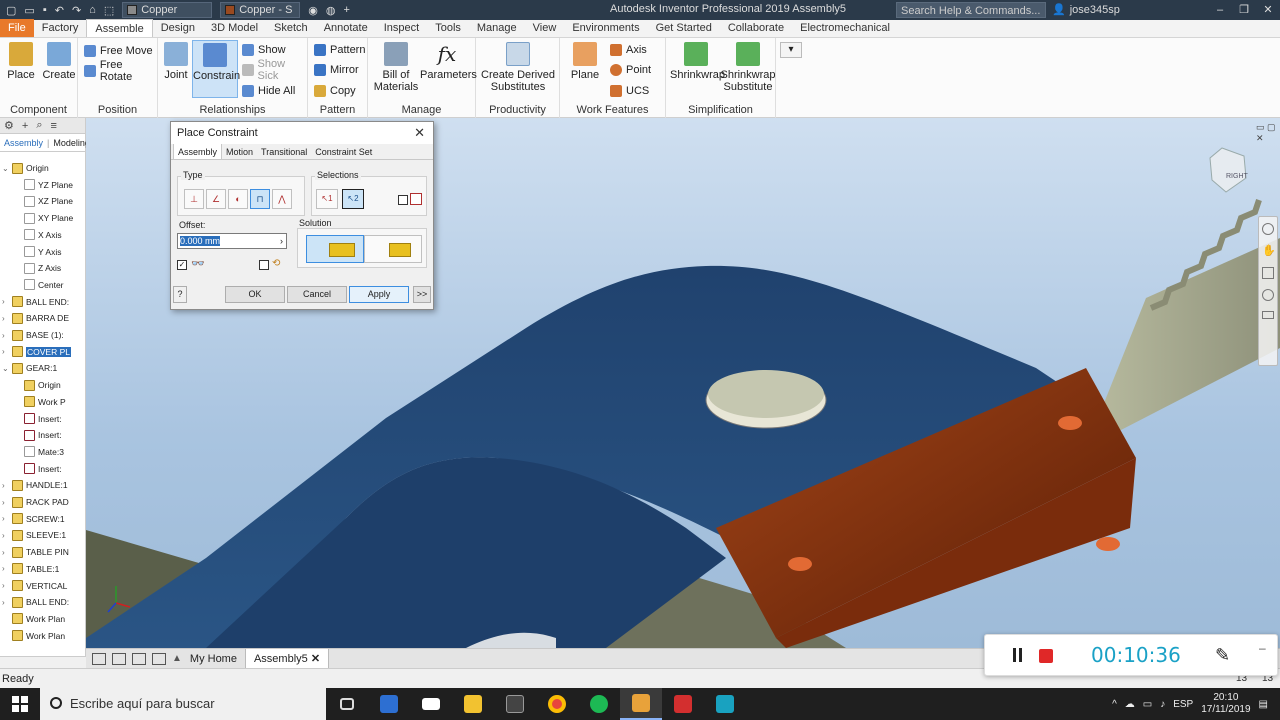 The image size is (1280, 720). What do you see at coordinates (336, 70) in the screenshot?
I see `mirror-button: Mirror` at bounding box center [336, 70].